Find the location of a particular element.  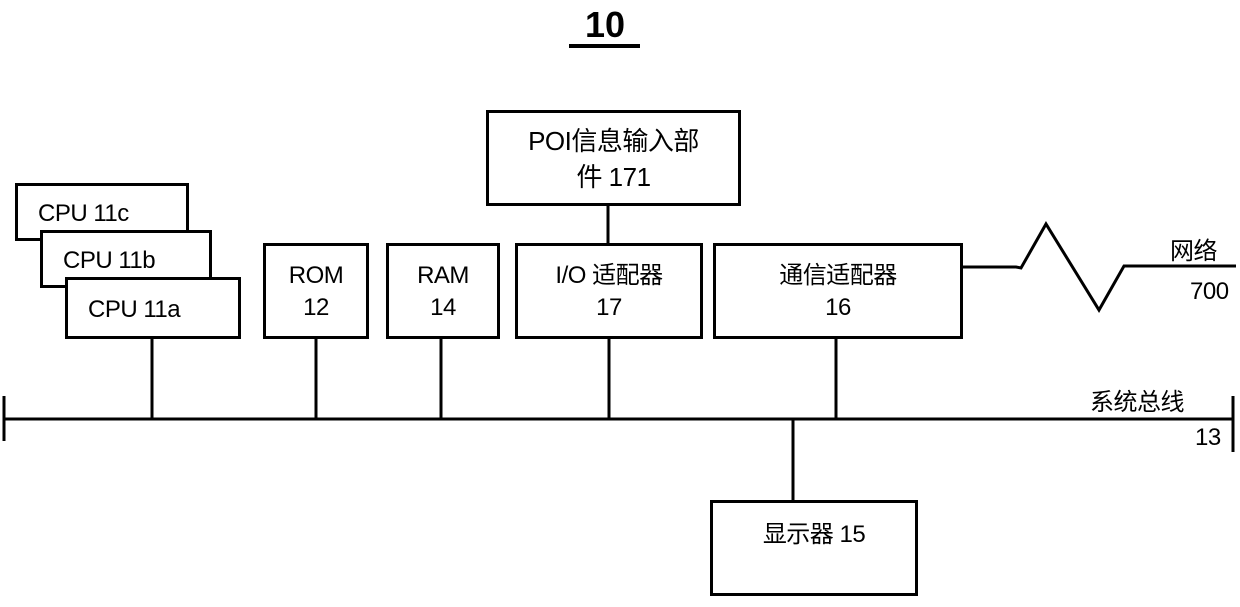

display-label: 显示器 15 is located at coordinates (814, 534).